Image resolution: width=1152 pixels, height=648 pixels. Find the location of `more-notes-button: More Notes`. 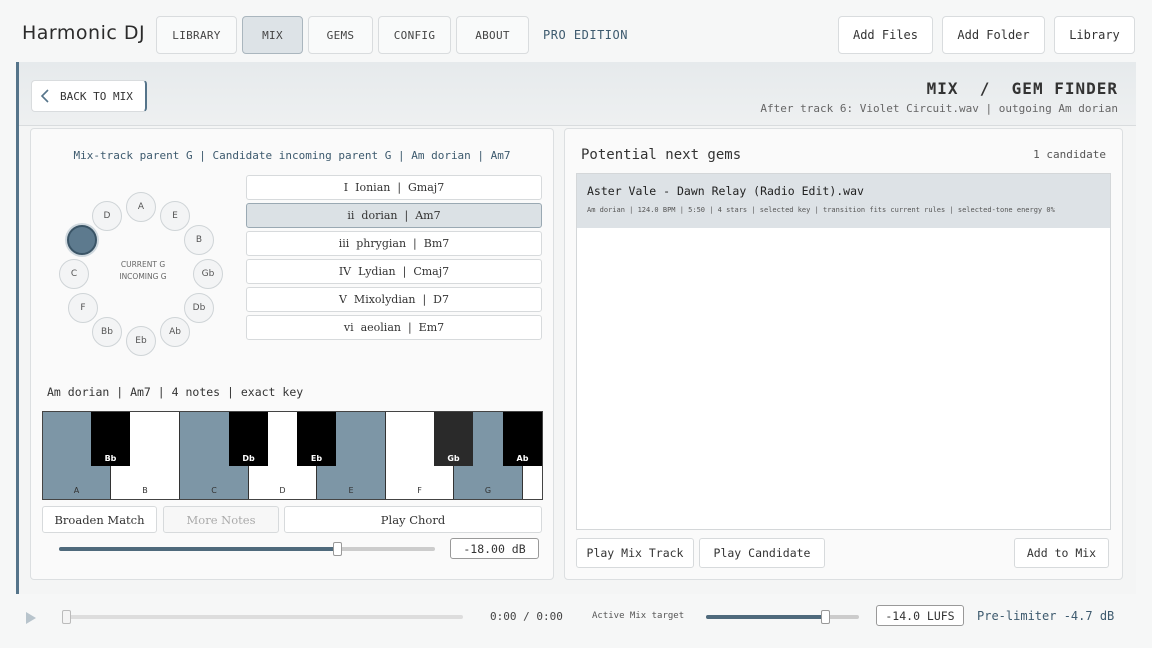

more-notes-button: More Notes is located at coordinates (221, 519).